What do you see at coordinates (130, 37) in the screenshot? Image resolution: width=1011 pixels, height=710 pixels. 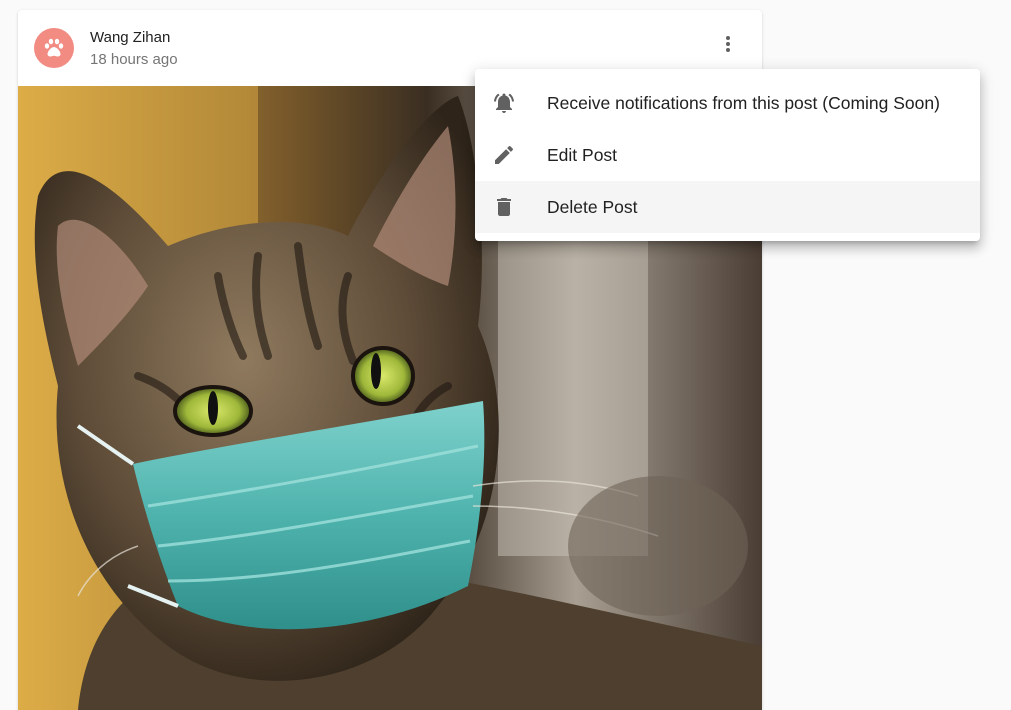 I see `author-name: Wang Zihan` at bounding box center [130, 37].